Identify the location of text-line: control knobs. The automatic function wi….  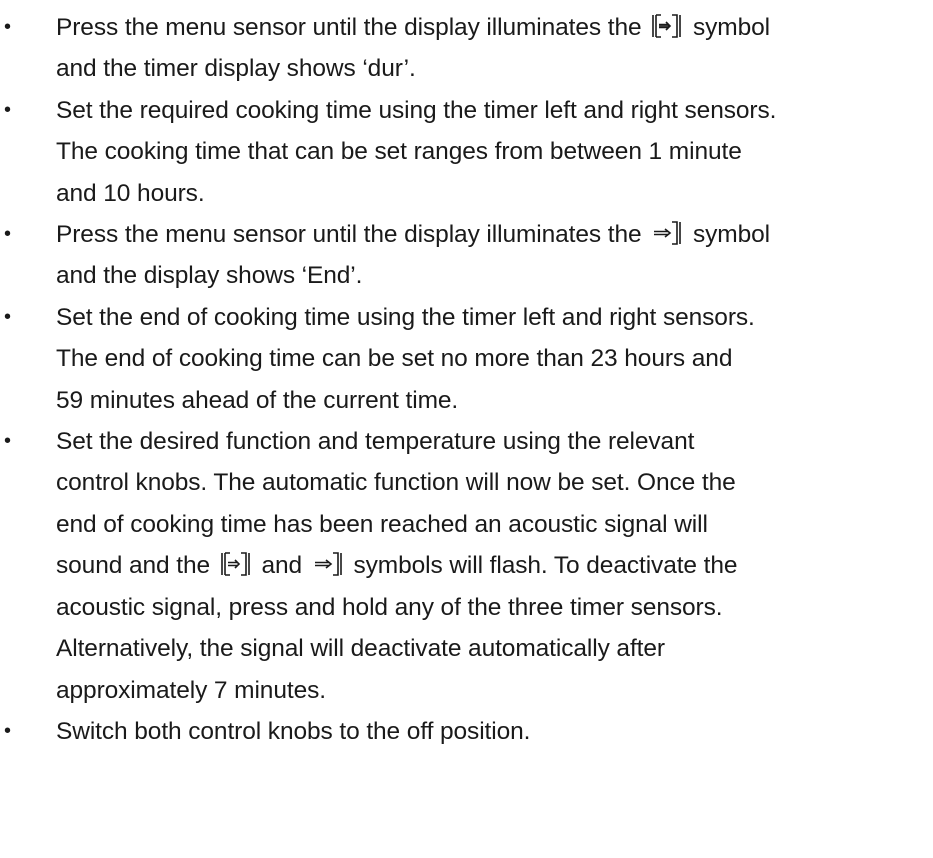
(396, 483).